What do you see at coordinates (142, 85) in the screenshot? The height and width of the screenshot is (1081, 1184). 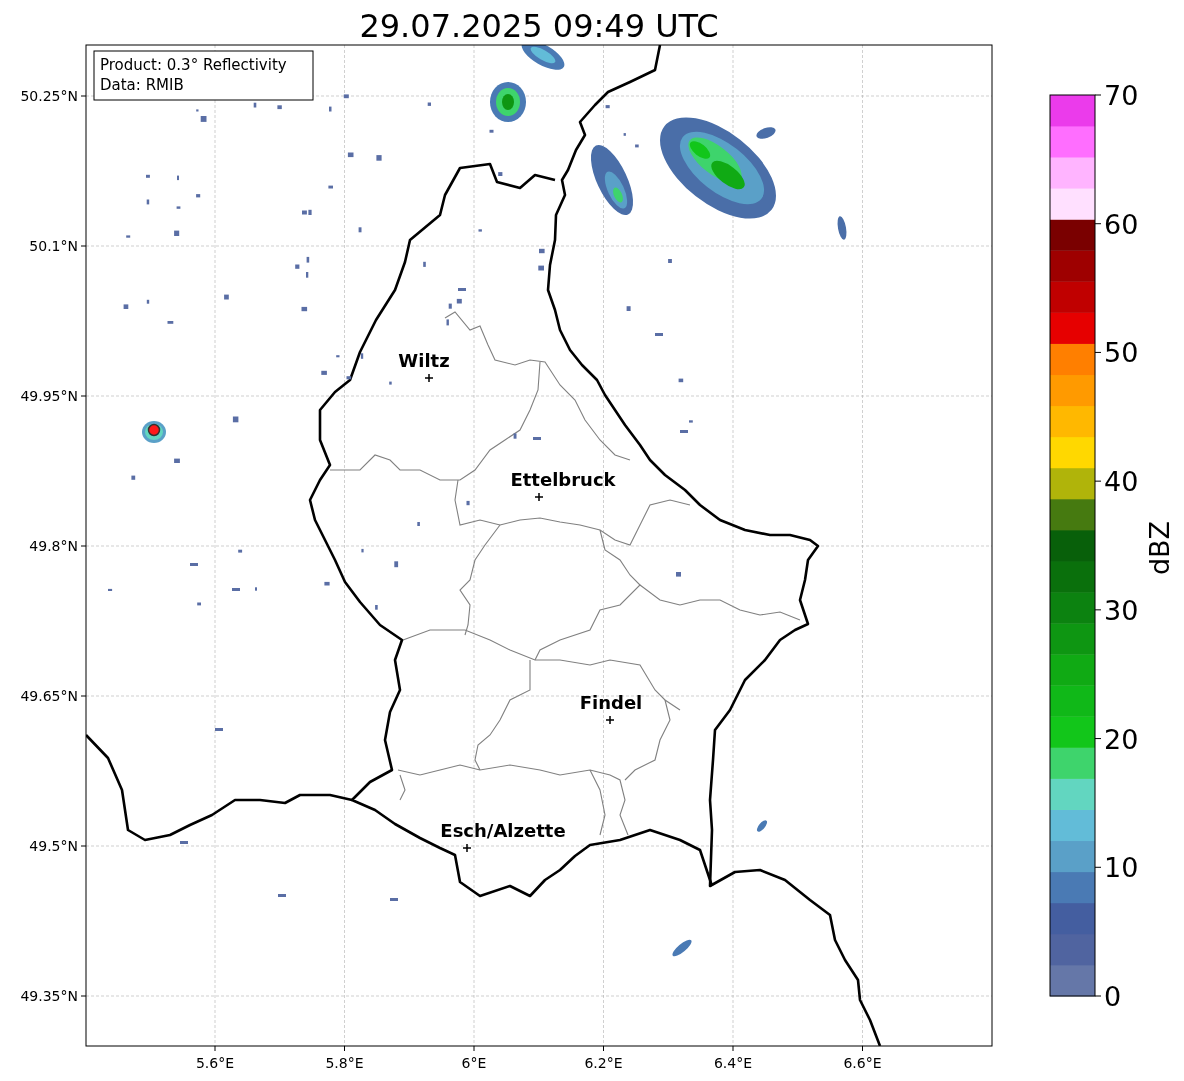 I see `info-text: Data: RMIB` at bounding box center [142, 85].